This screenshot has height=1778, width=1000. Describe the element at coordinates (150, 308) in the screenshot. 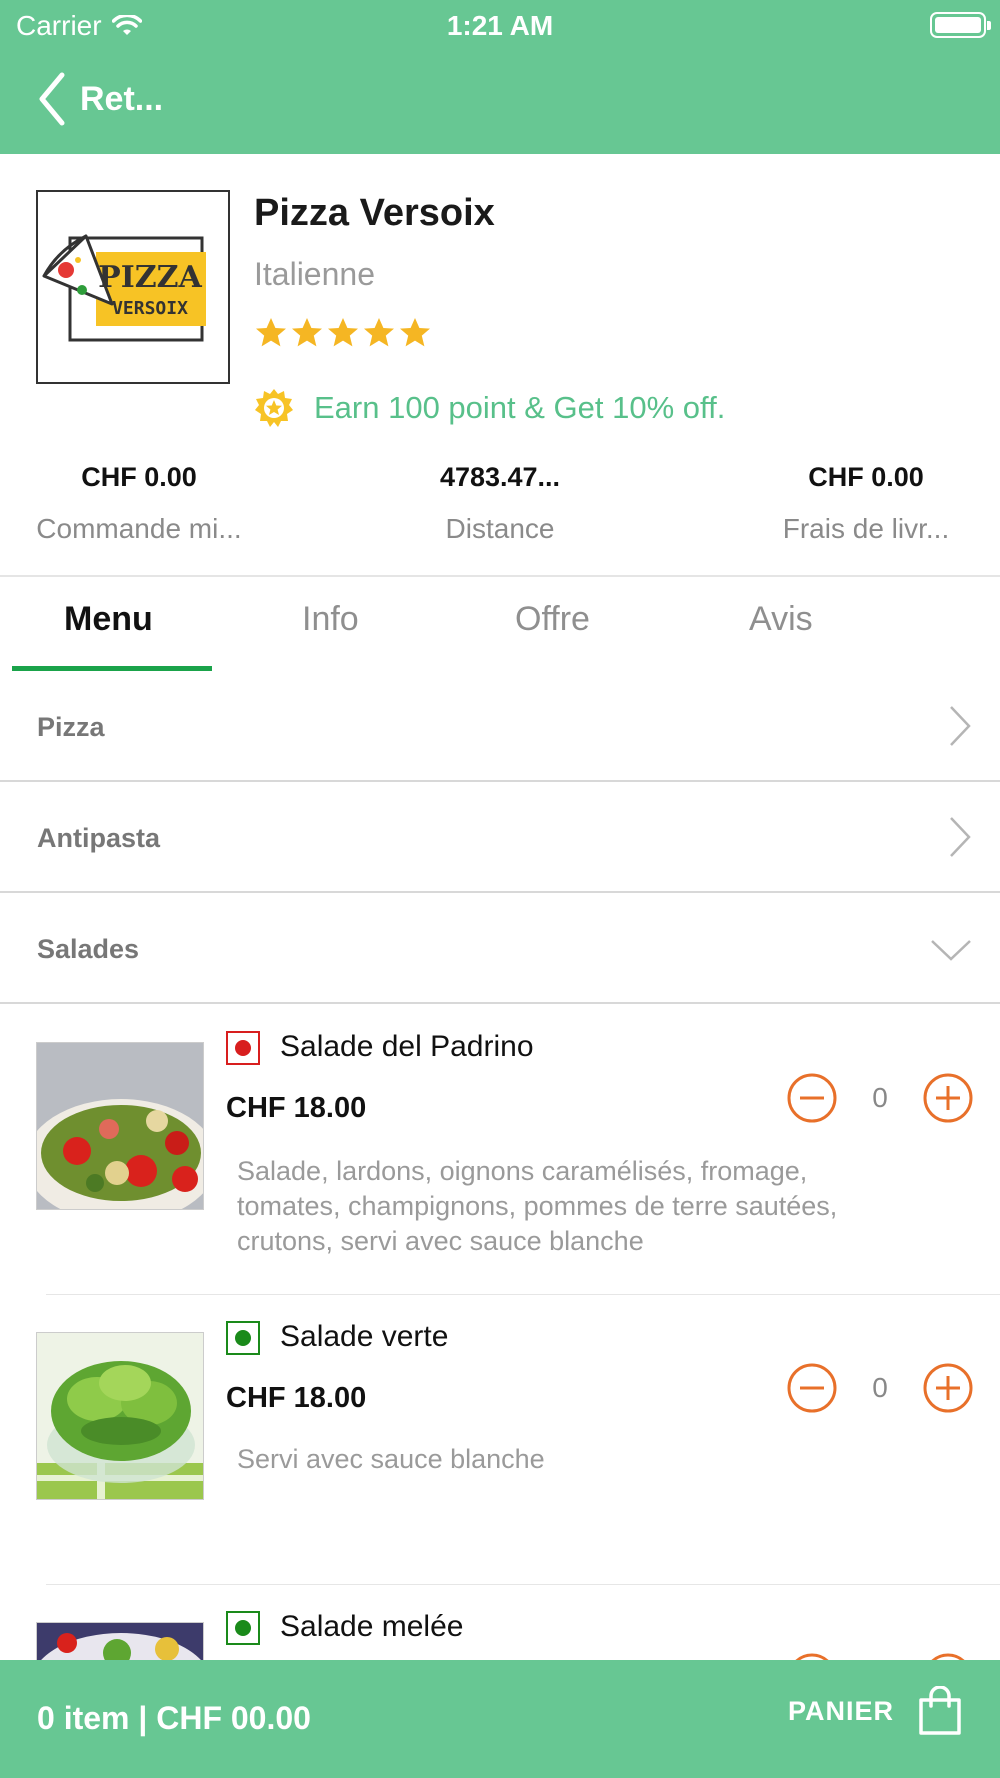

I see `logo-text-versoix: VERSOIX` at that location.